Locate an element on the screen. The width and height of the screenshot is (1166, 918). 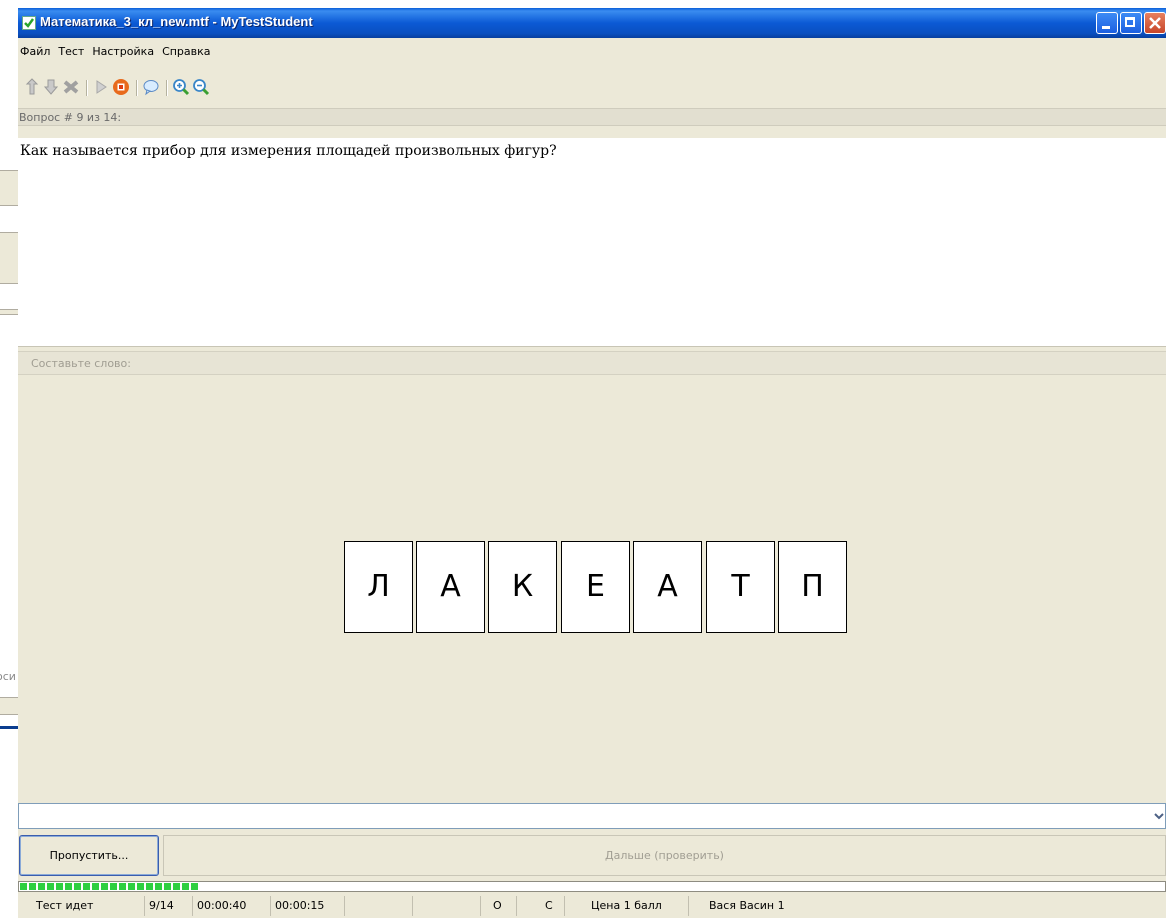
answer-input is located at coordinates (592, 816).